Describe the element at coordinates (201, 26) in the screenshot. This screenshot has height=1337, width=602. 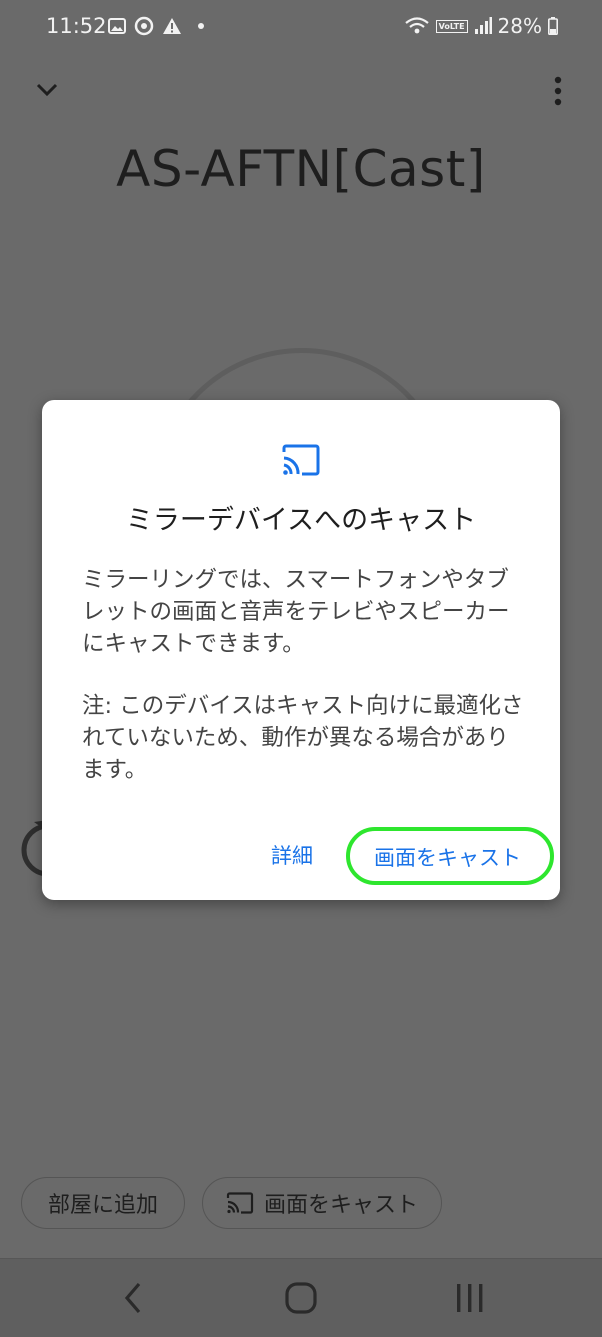
I see `more-notifications-dot` at that location.